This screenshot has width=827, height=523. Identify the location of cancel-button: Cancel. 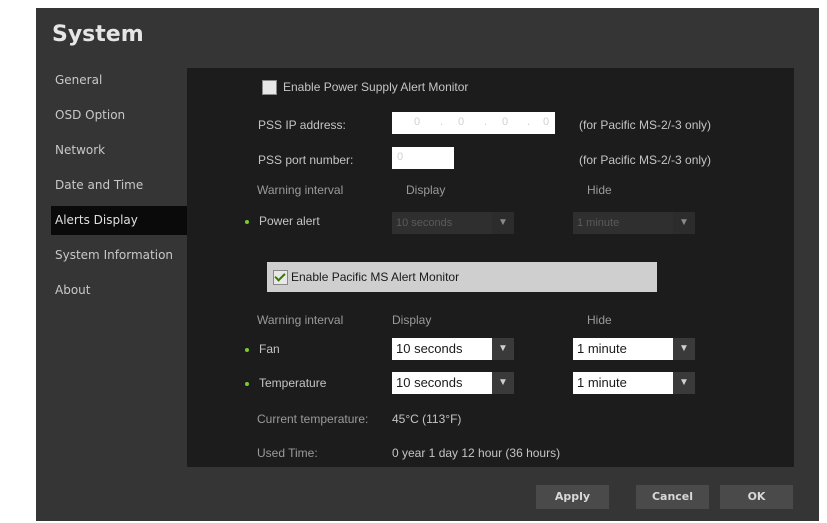
(672, 497).